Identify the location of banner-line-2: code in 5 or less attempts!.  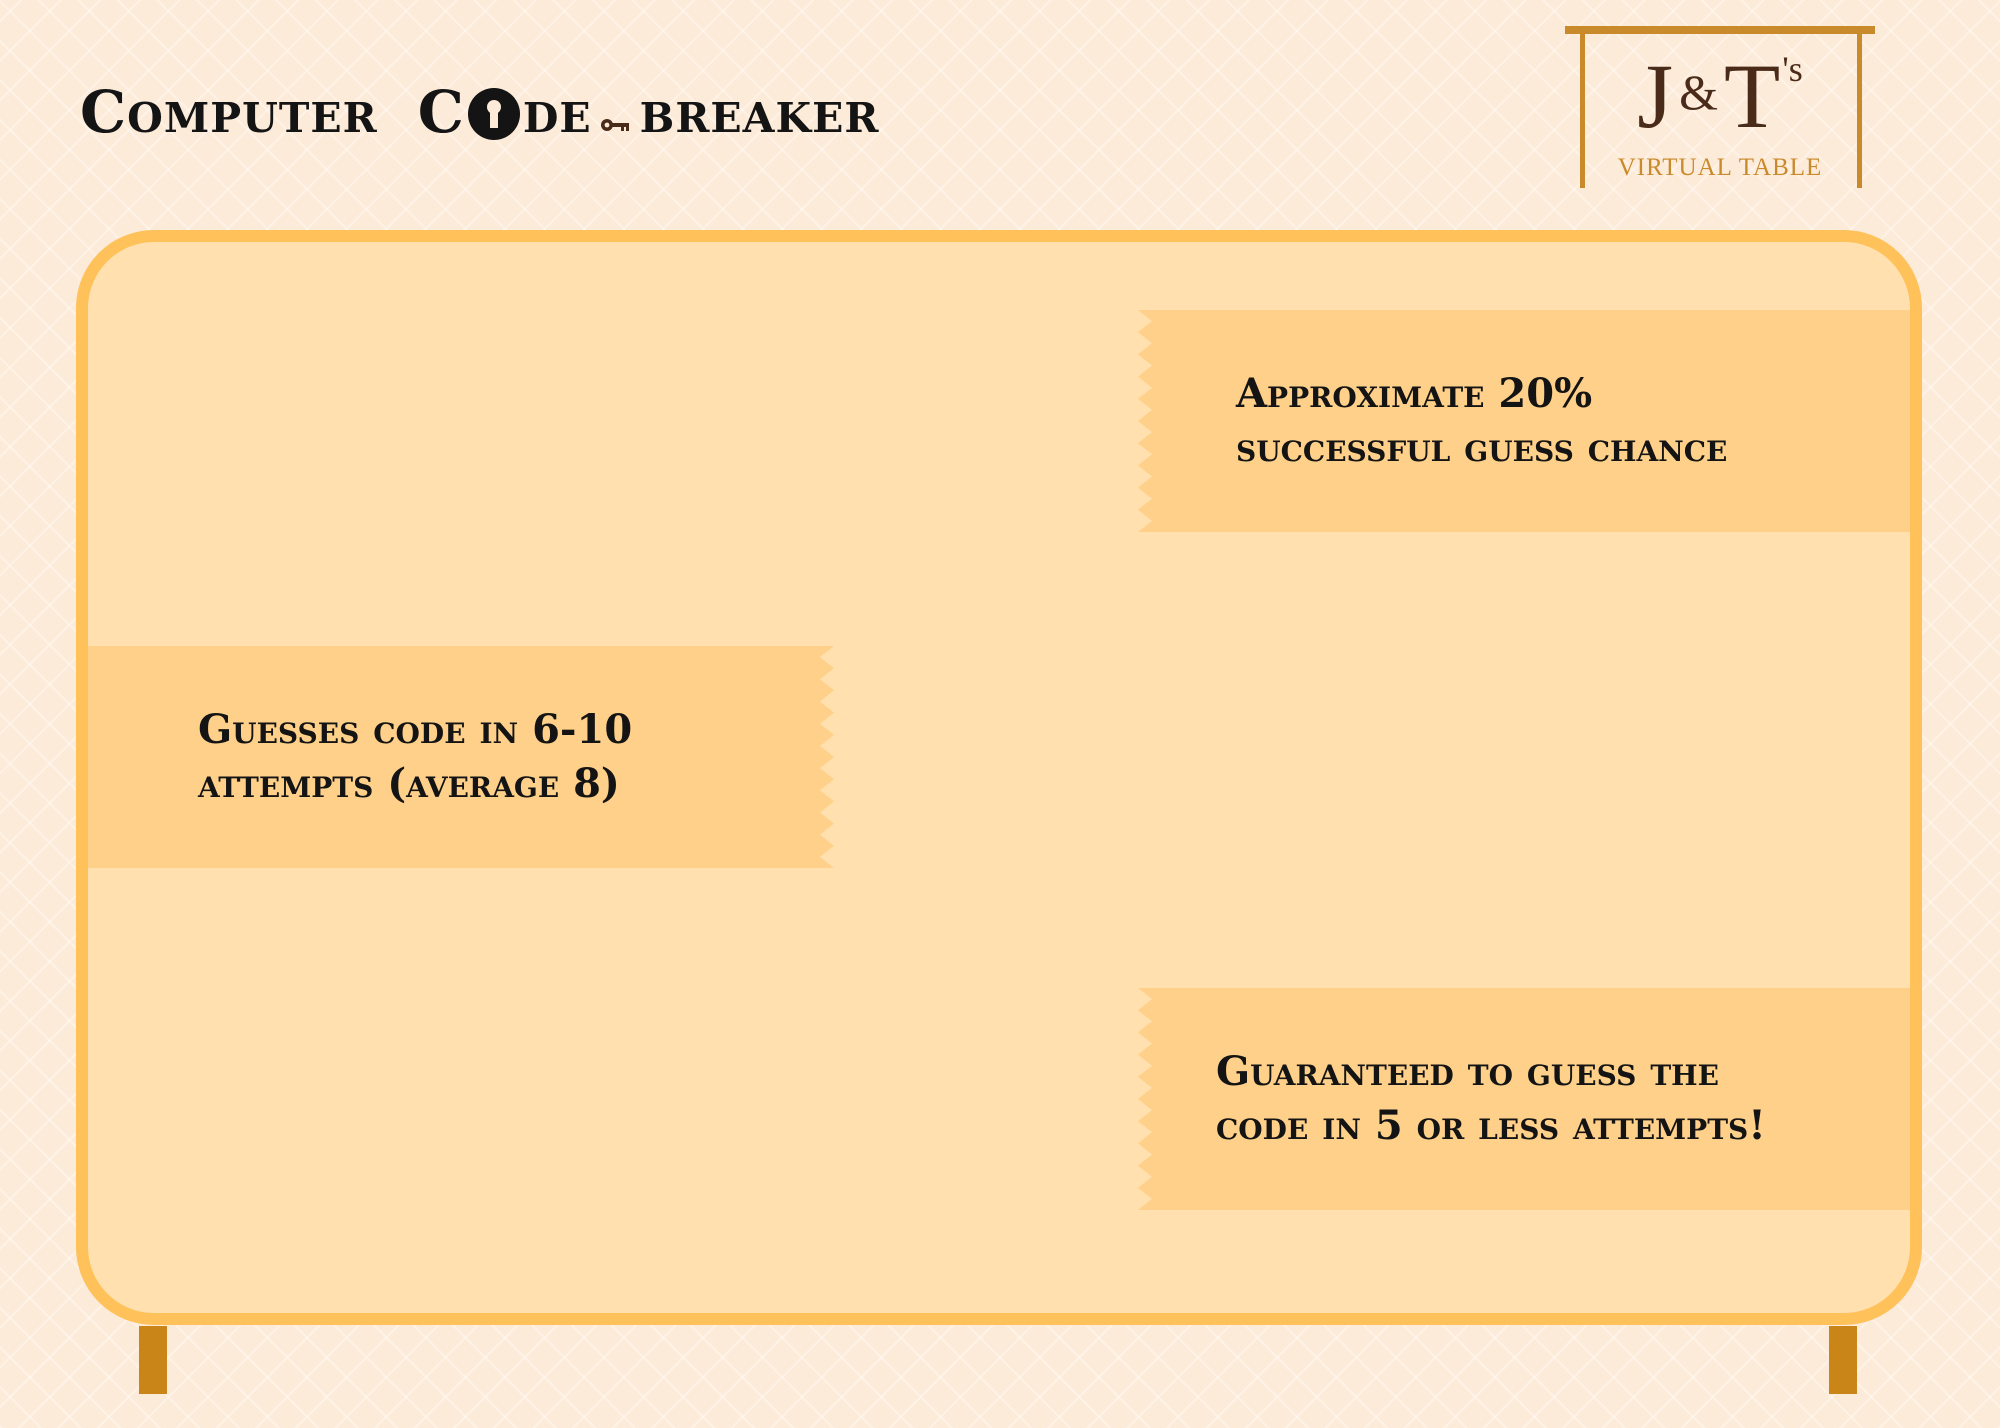
(1491, 1125).